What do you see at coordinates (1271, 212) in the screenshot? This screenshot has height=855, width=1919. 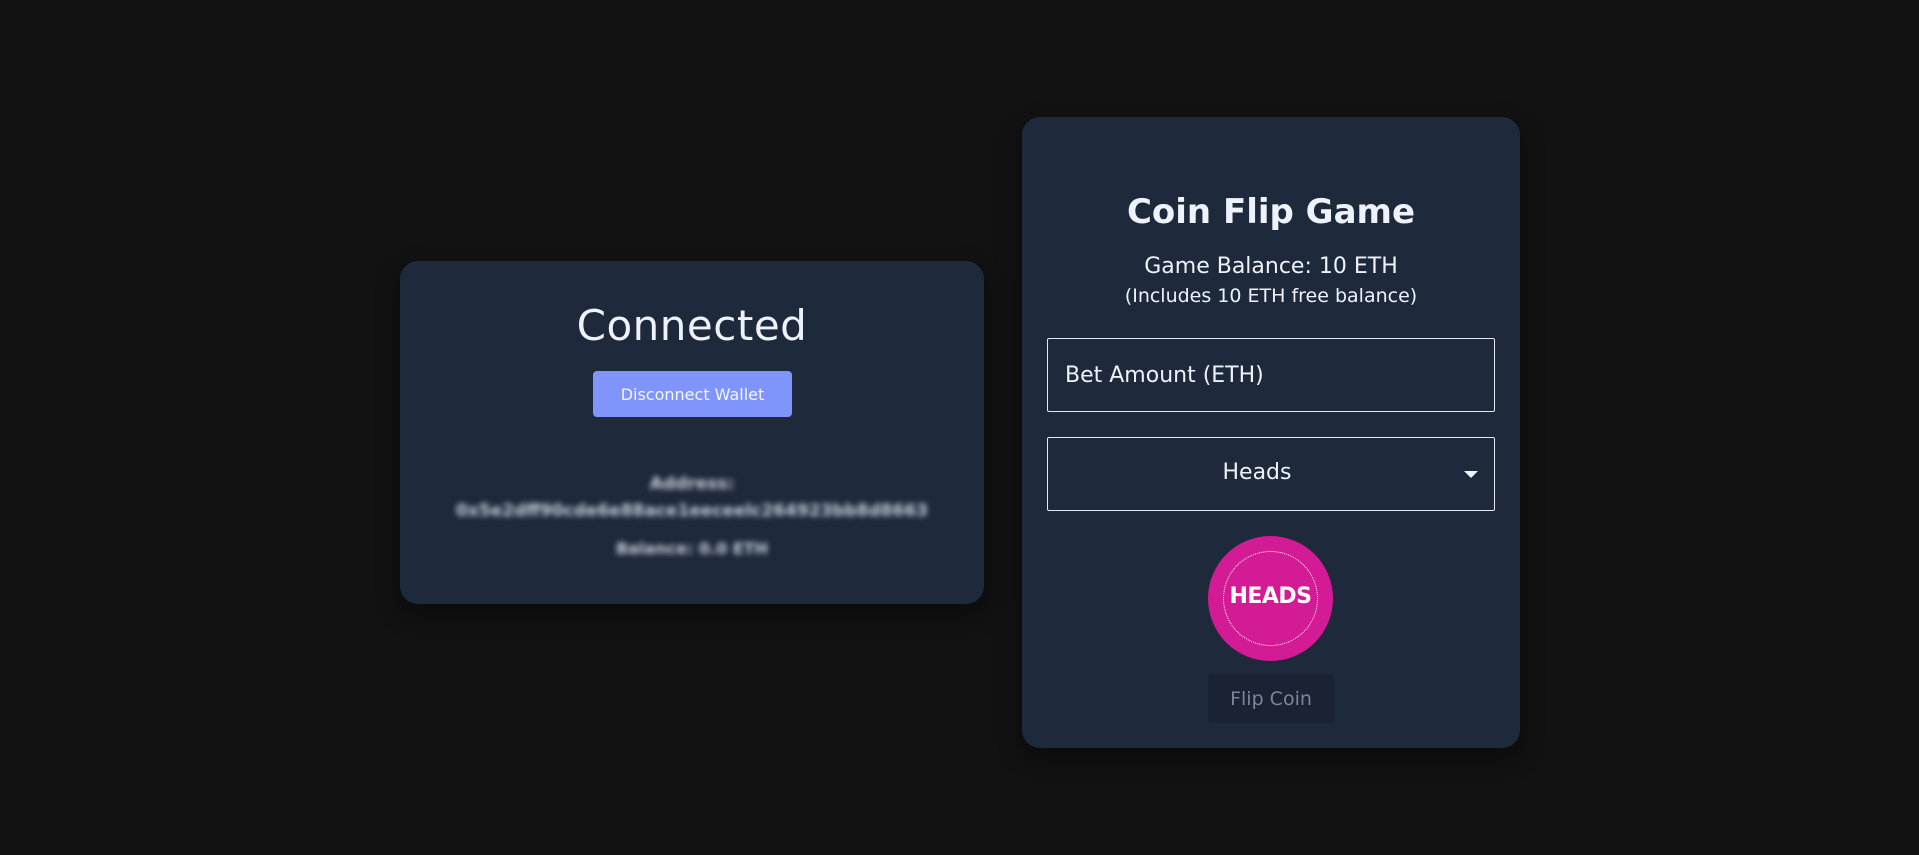 I see `game-title: Coin Flip Game` at bounding box center [1271, 212].